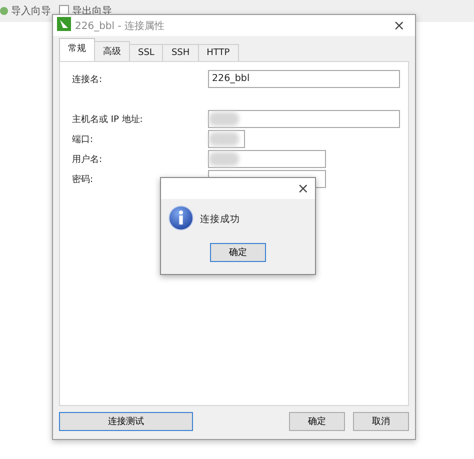  I want to click on field-label: 连接名:, so click(88, 80).